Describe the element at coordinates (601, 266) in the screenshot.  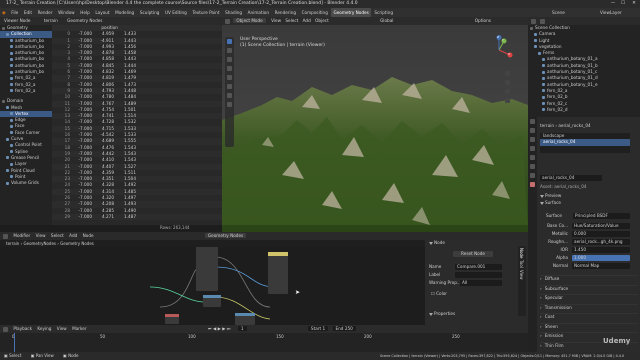
I see `material-prop-value: Normal Map` at that location.